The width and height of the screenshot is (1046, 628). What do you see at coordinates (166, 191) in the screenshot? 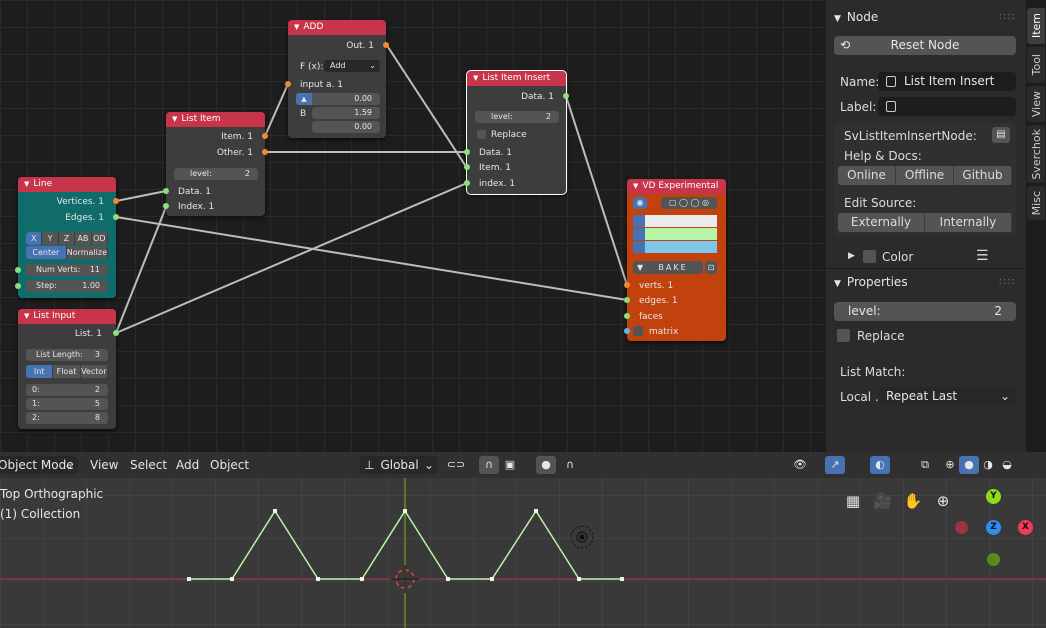
I see `list-item-data-socket` at bounding box center [166, 191].